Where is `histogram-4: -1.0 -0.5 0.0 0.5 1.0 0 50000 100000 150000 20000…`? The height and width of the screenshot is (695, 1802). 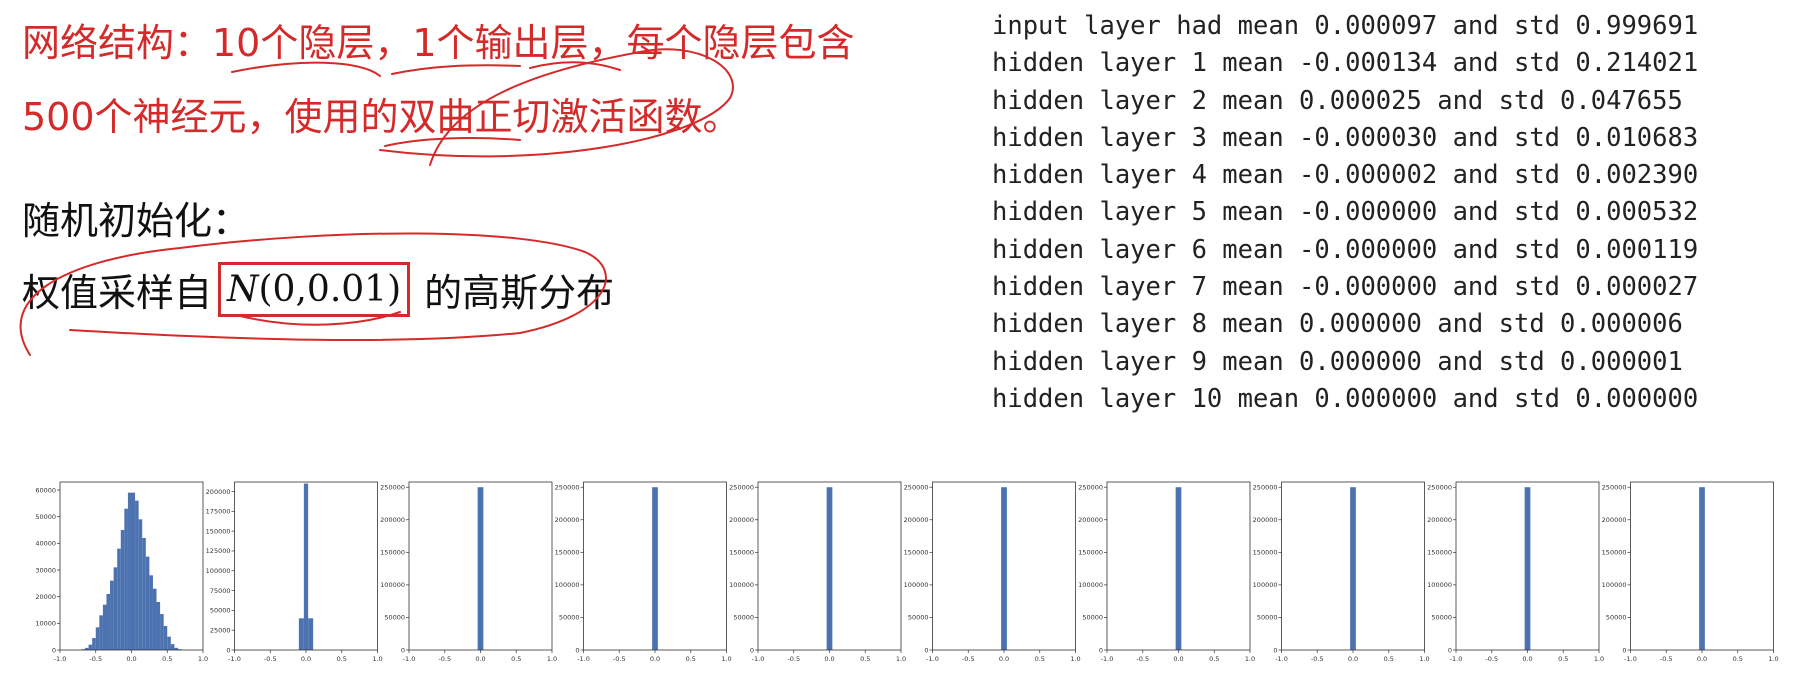 histogram-4: -1.0 -0.5 0.0 0.5 1.0 0 50000 100000 150000 20000… is located at coordinates (643, 572).